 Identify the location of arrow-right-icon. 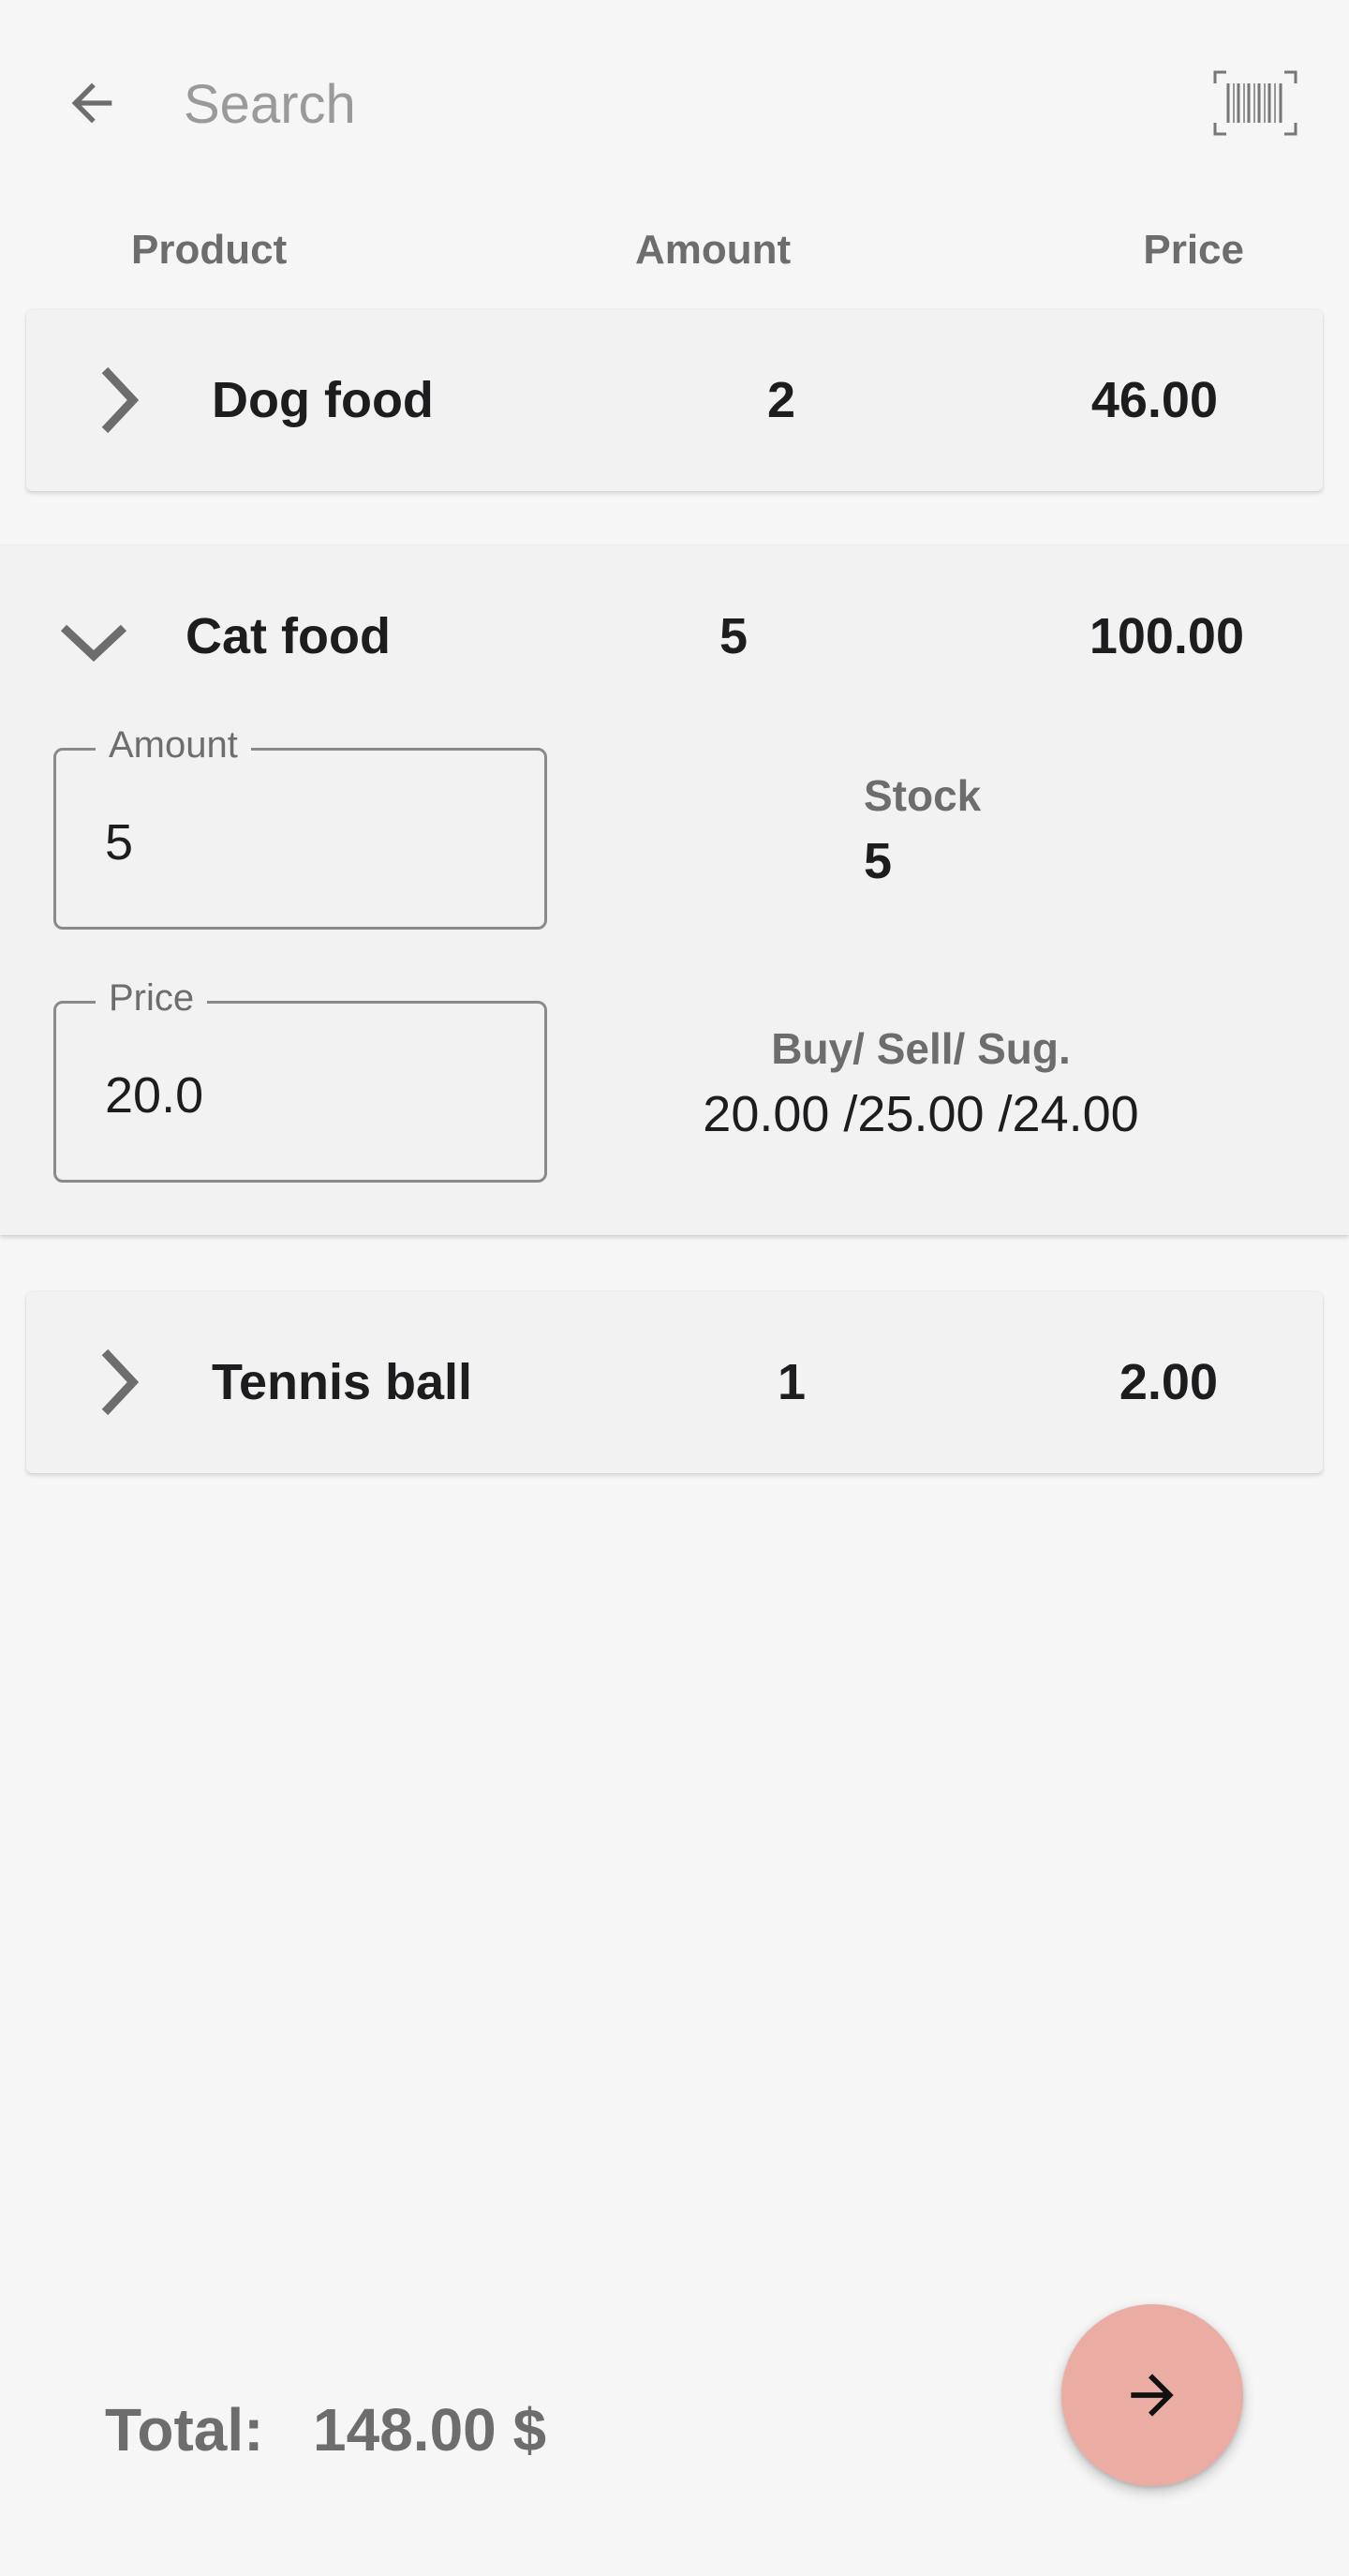
(1152, 2395).